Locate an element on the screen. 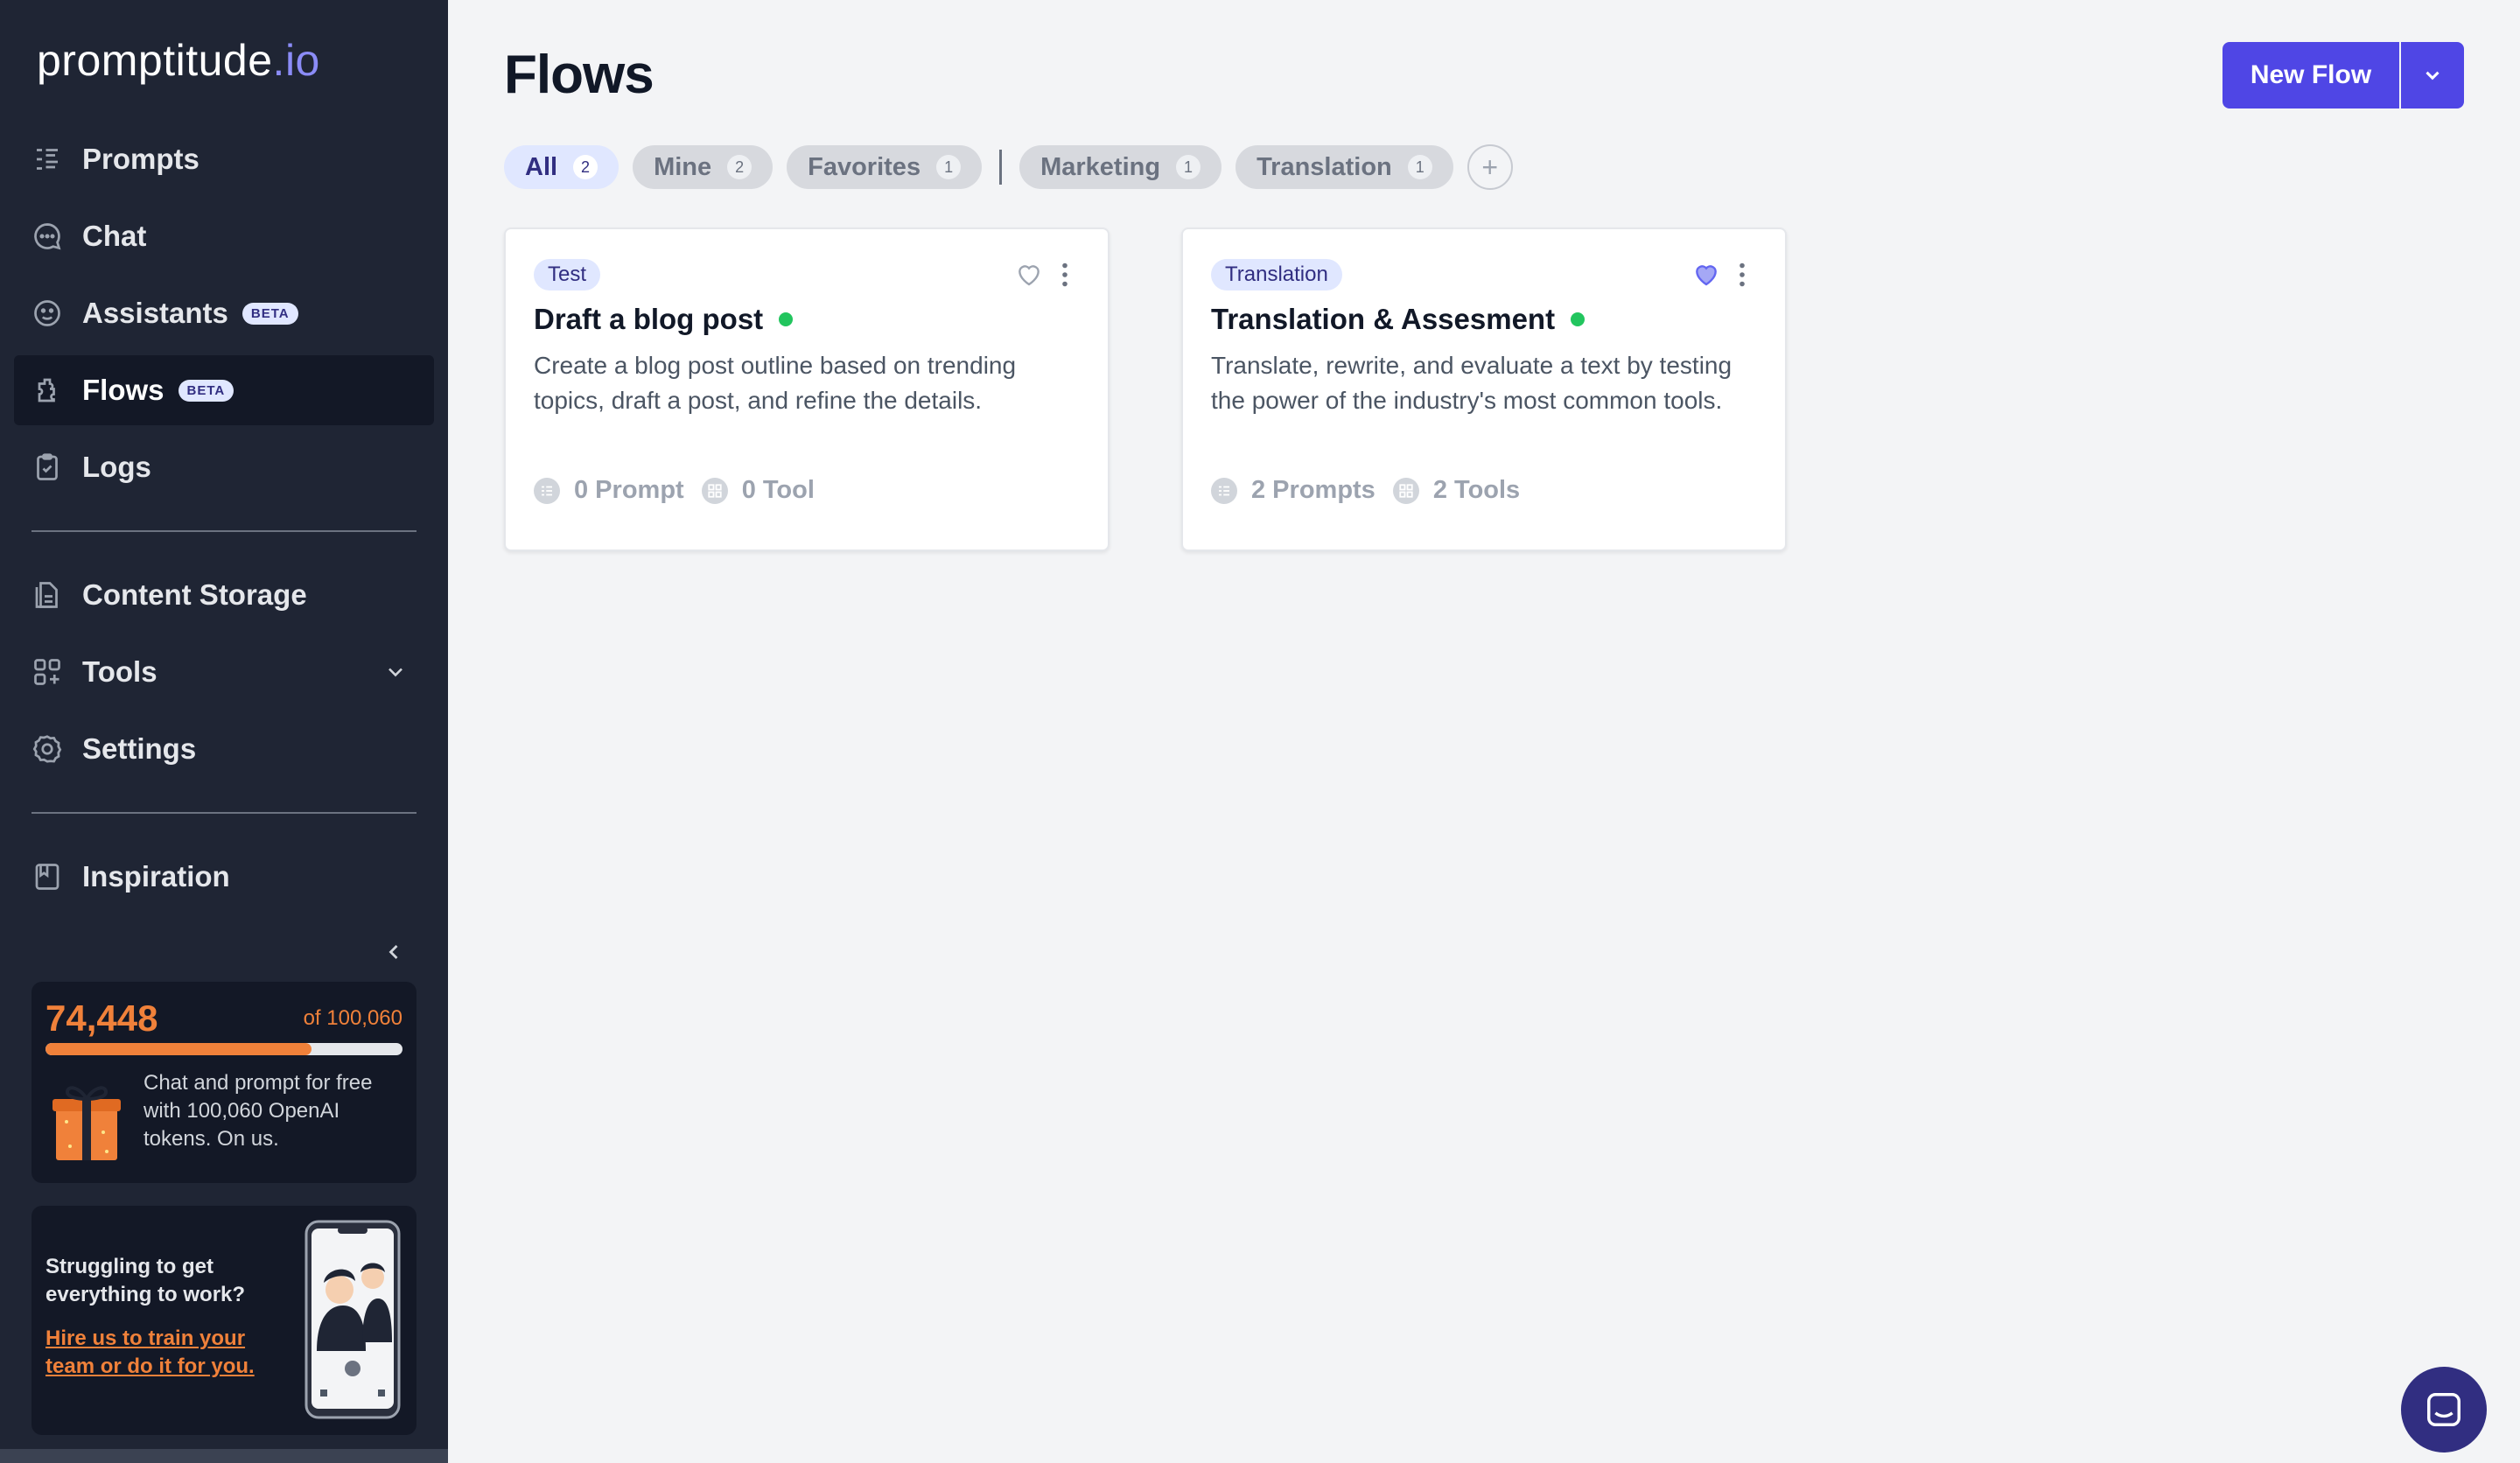  sidebar-item-tools: Tools is located at coordinates (224, 672).